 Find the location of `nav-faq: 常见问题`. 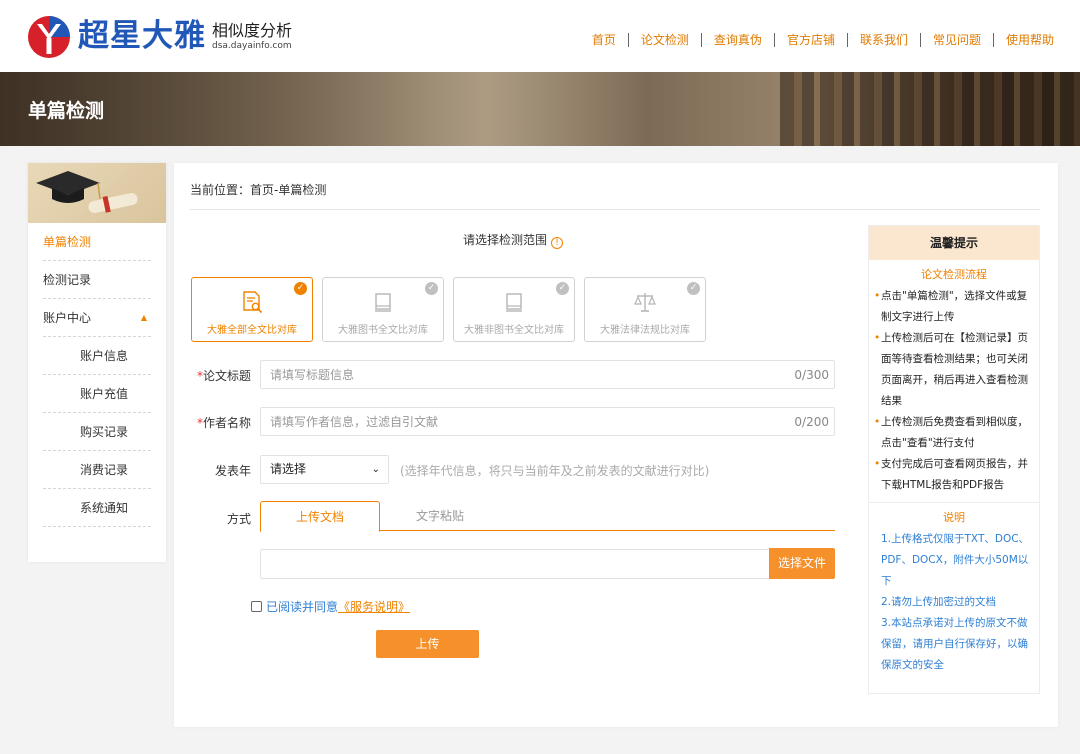

nav-faq: 常见问题 is located at coordinates (957, 40).